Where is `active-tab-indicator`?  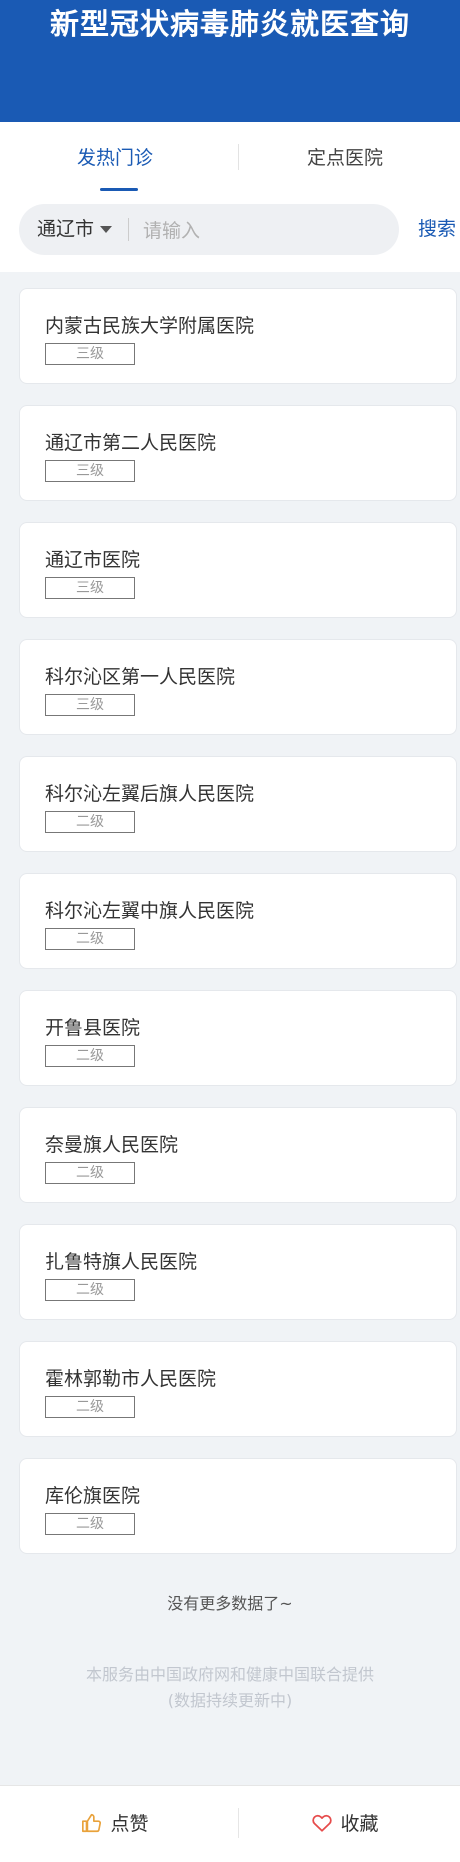
active-tab-indicator is located at coordinates (119, 189).